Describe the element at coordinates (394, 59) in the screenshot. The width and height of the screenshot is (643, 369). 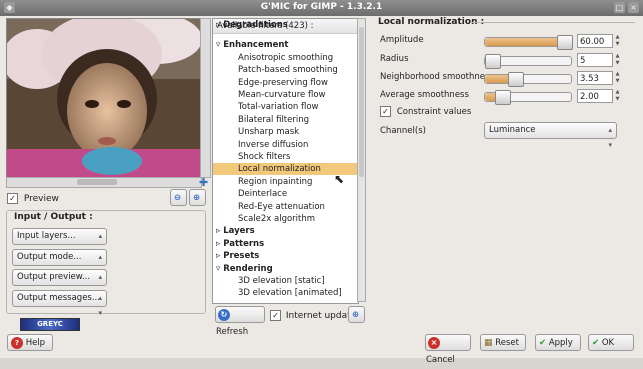
I see `param-label: Radius` at that location.